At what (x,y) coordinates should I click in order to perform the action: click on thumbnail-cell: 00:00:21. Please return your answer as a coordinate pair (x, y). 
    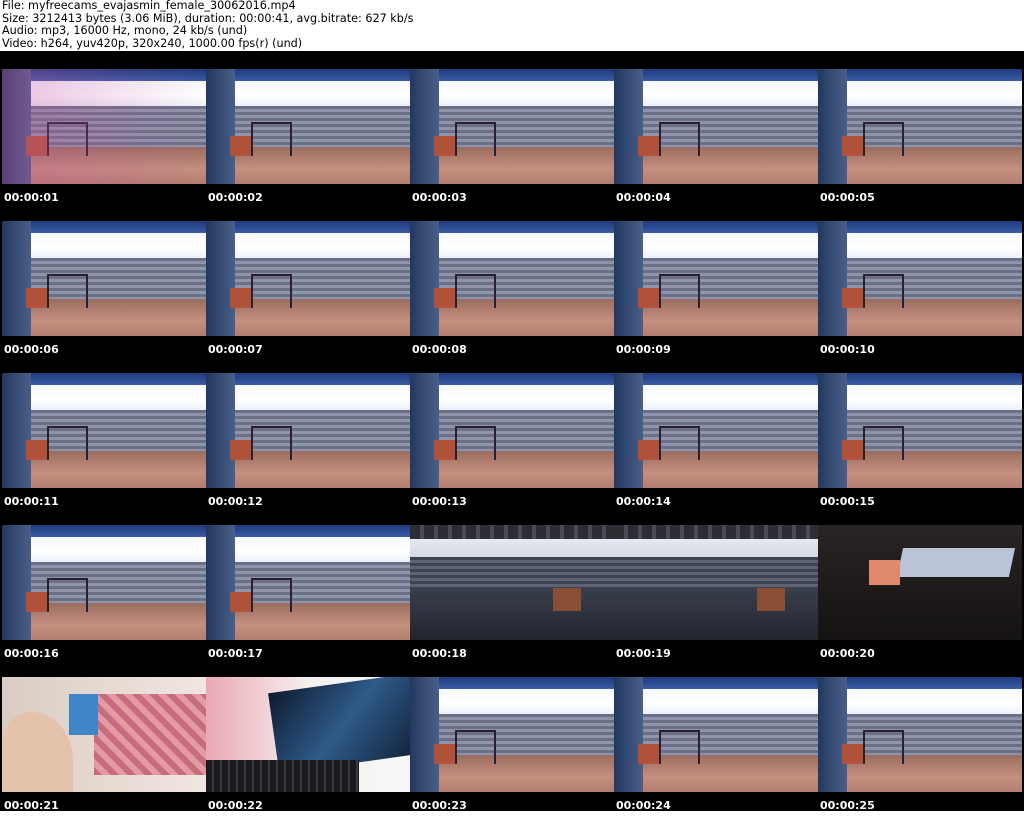
    Looking at the image, I should click on (104, 753).